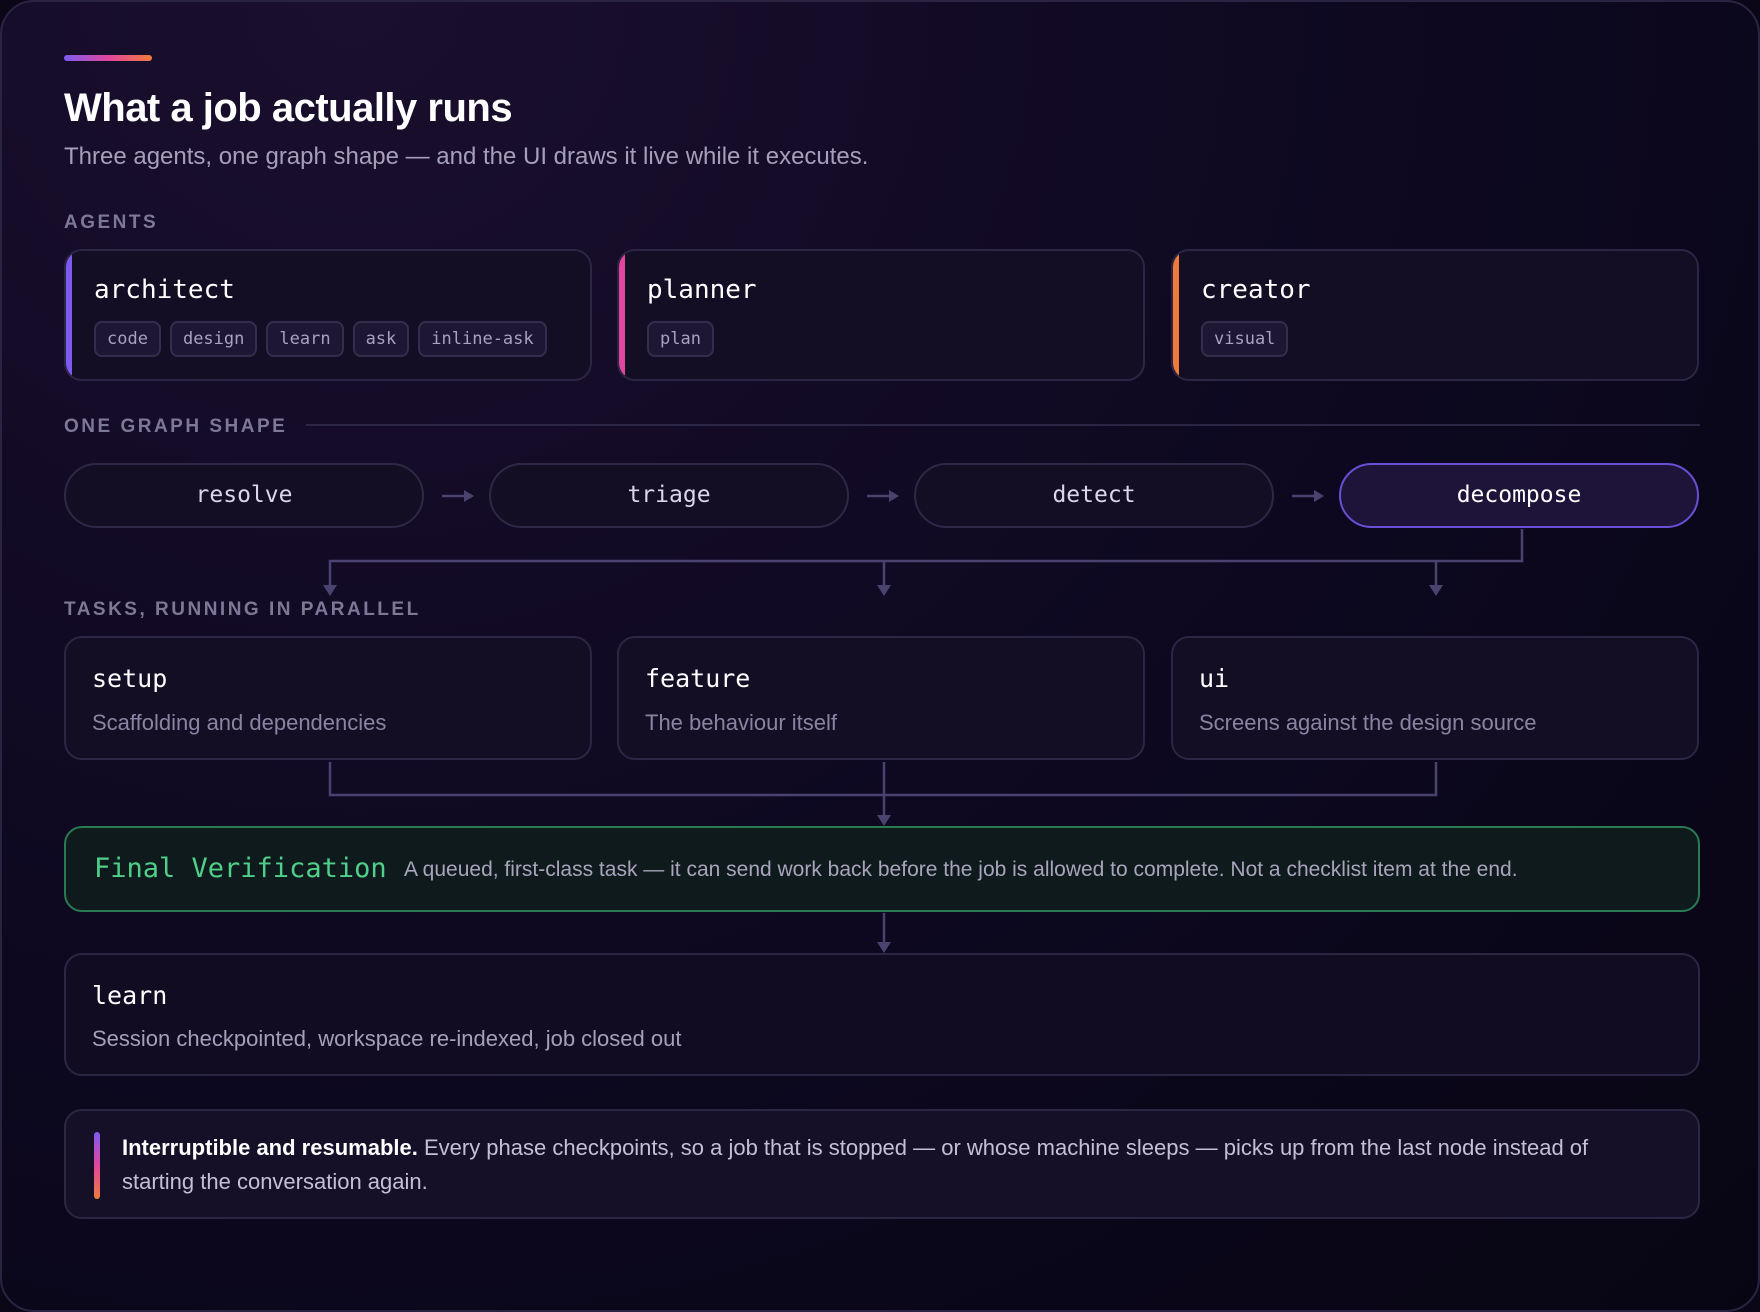 This screenshot has width=1760, height=1312. I want to click on chip: plan, so click(680, 339).